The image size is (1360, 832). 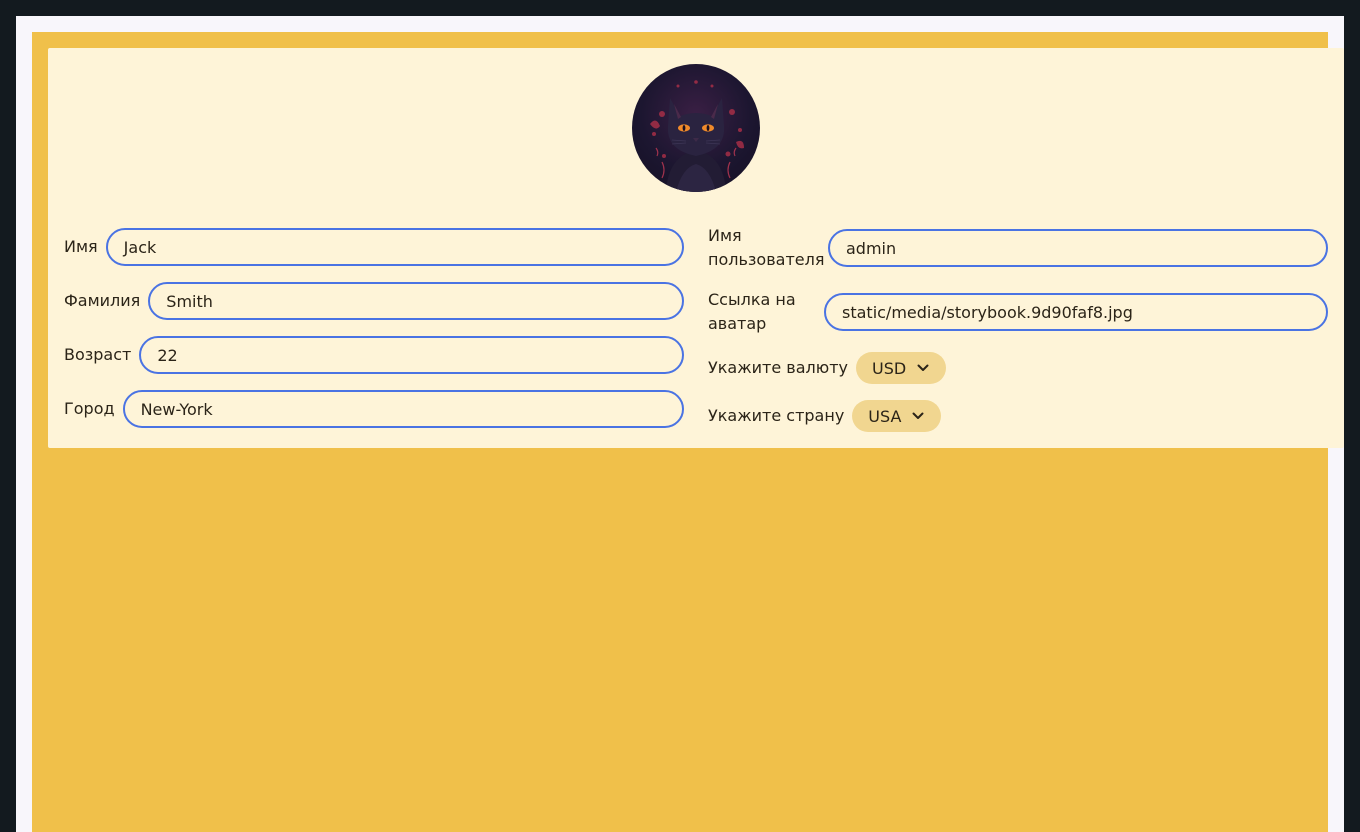 I want to click on currency-value: USD, so click(x=889, y=368).